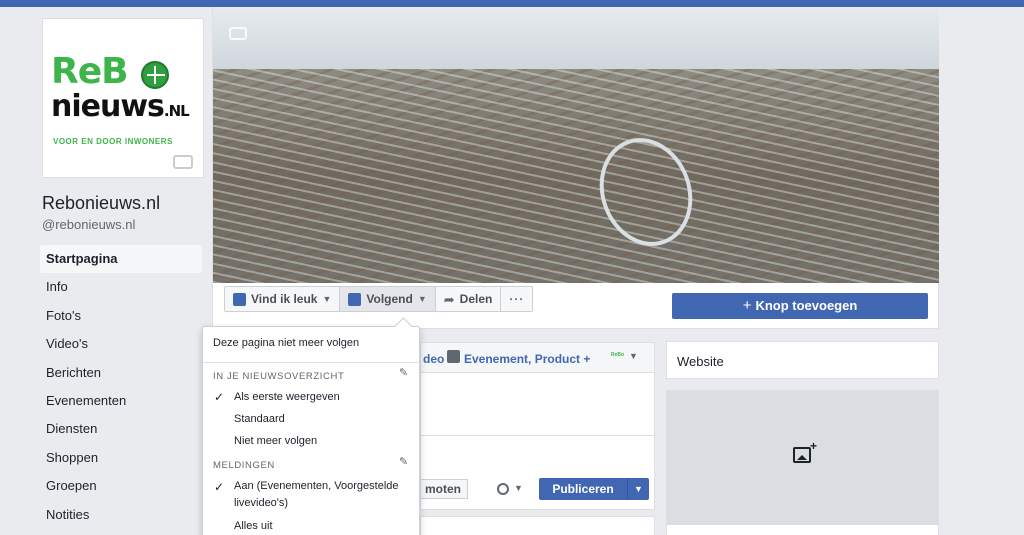 Image resolution: width=1024 pixels, height=535 pixels. I want to click on notification-option-off: Alles uit, so click(324, 526).